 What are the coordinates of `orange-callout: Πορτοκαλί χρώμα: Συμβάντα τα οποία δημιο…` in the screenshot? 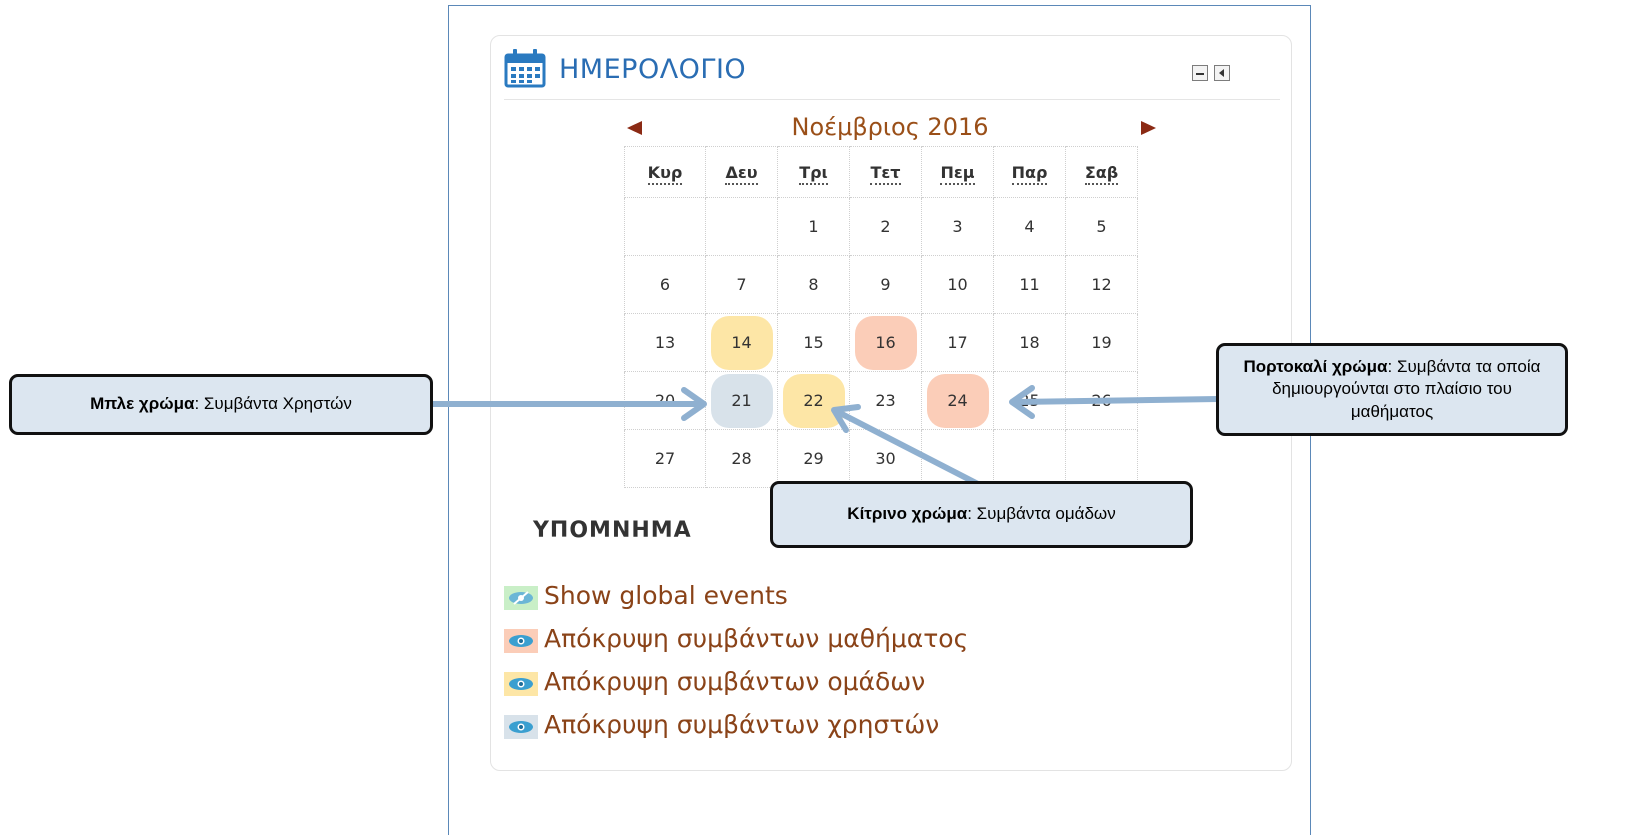 It's located at (1392, 389).